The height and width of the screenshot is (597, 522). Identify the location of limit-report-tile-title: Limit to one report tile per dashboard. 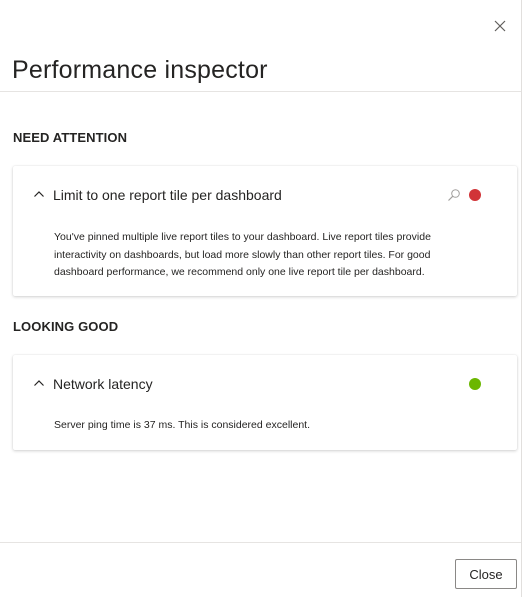
(167, 195).